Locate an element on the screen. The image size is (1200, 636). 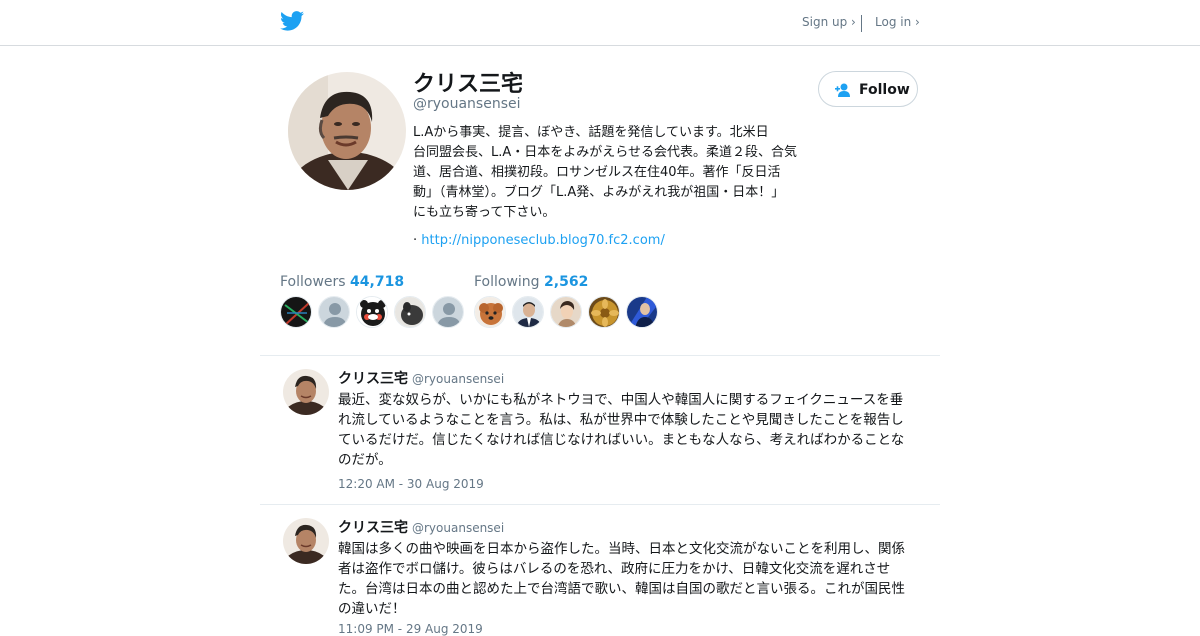
bio-line: にも立ち寄って下さい。 is located at coordinates (484, 212).